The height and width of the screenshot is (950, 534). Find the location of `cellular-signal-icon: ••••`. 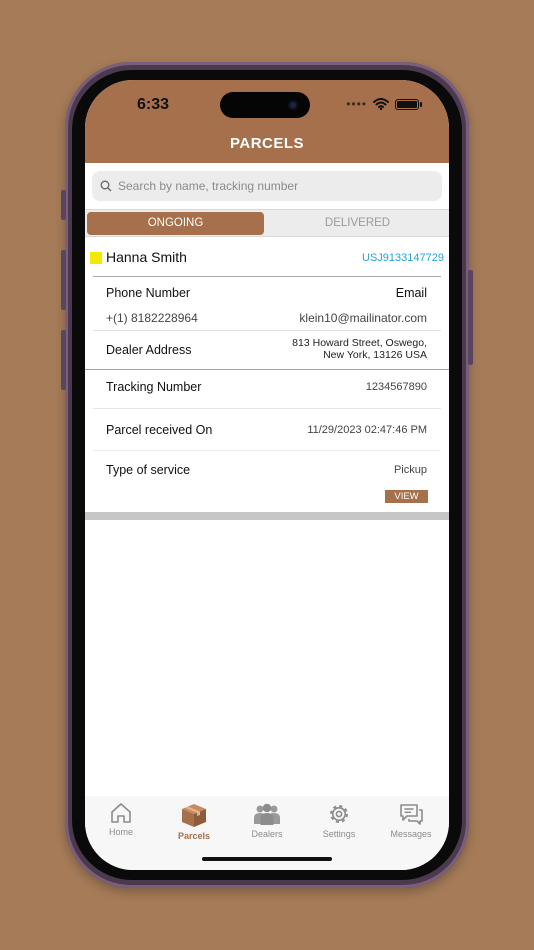

cellular-signal-icon: •••• is located at coordinates (356, 104).